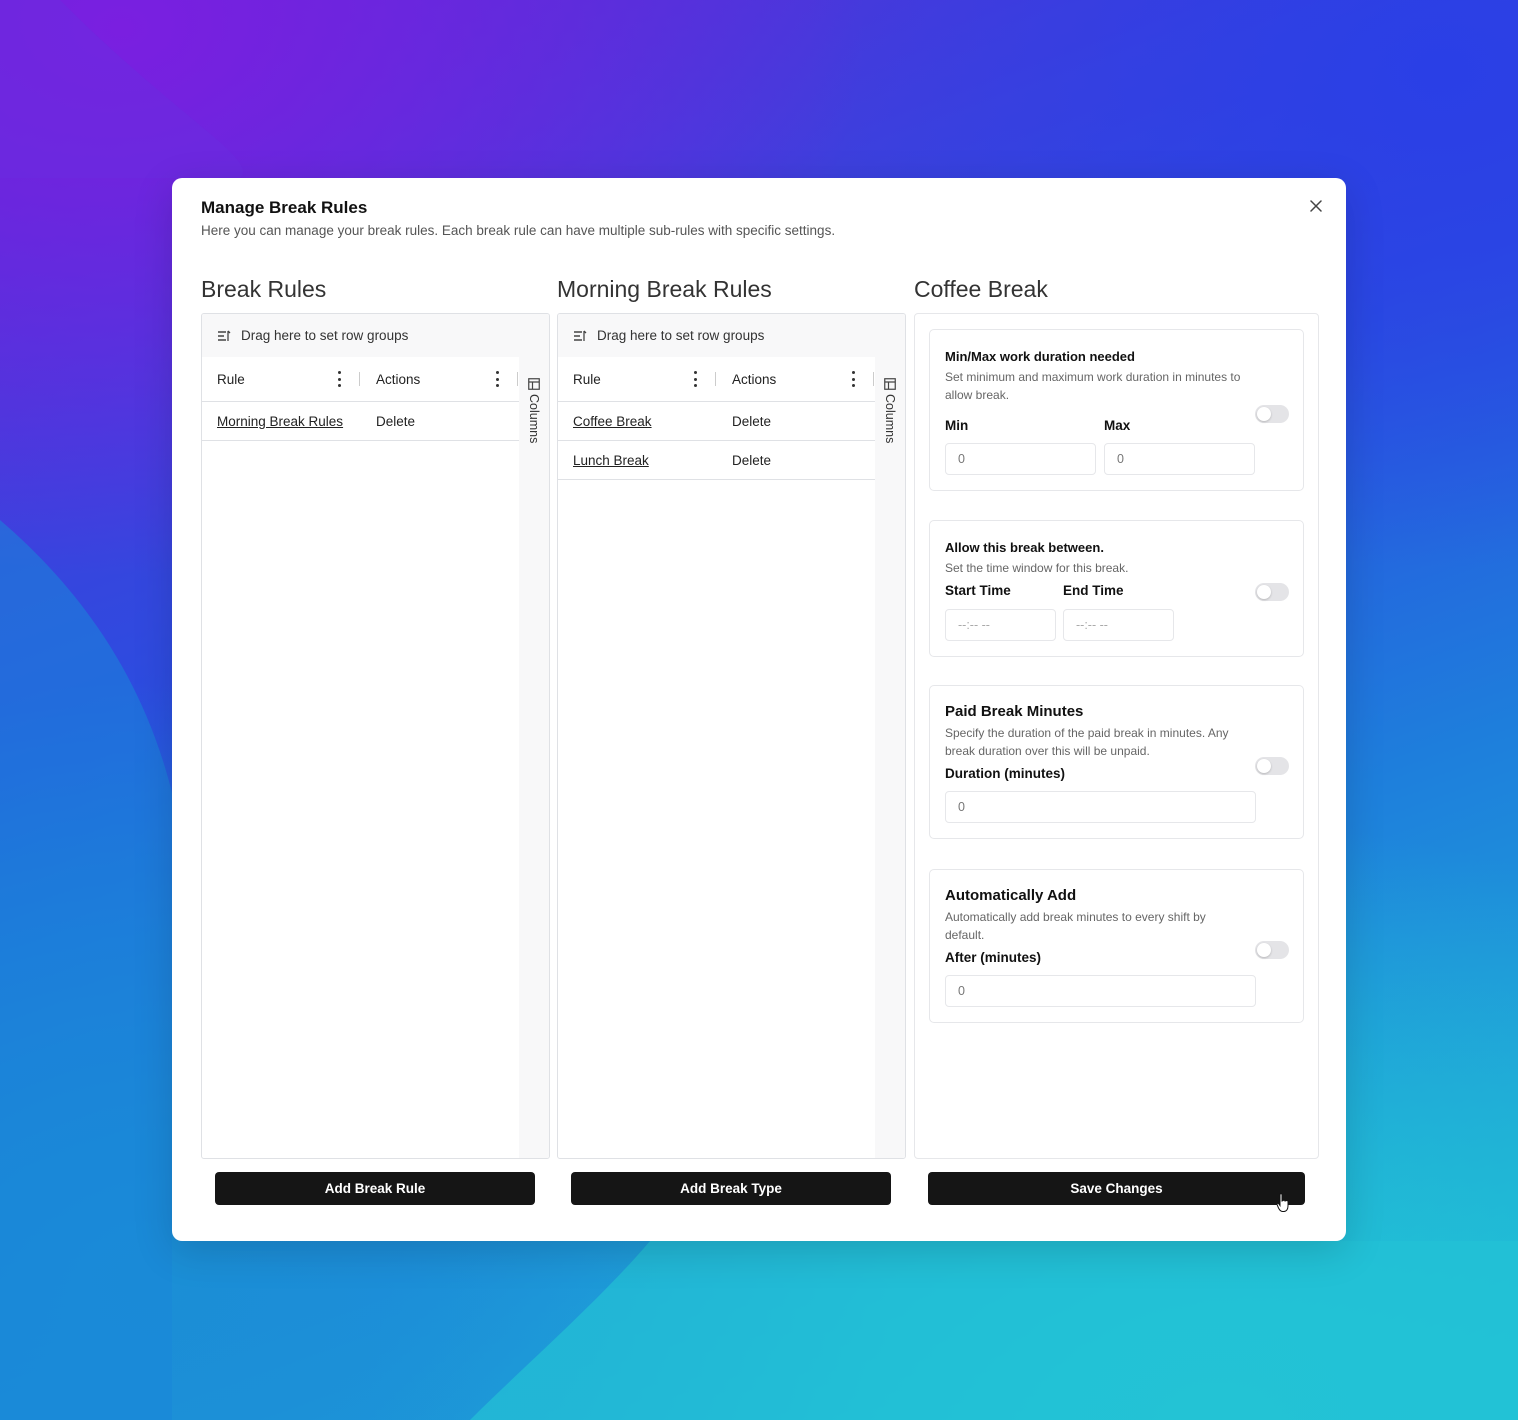  Describe the element at coordinates (612, 421) in the screenshot. I see `rule-link: Coffee Break` at that location.